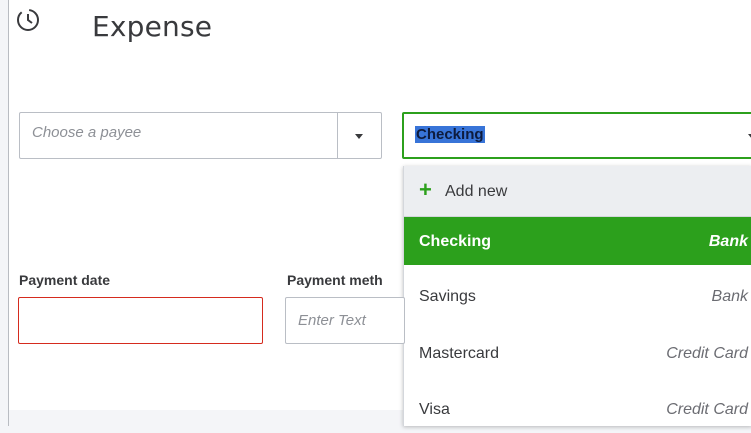 Image resolution: width=751 pixels, height=433 pixels. I want to click on account-option-savings: Savings Bank, so click(577, 296).